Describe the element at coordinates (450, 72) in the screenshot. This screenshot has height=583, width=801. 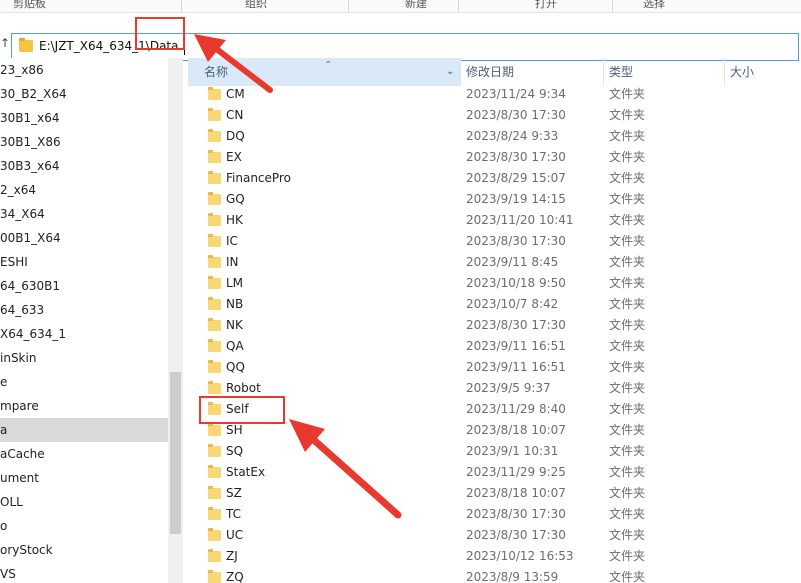
I see `chevron-down-icon: ⌄` at that location.